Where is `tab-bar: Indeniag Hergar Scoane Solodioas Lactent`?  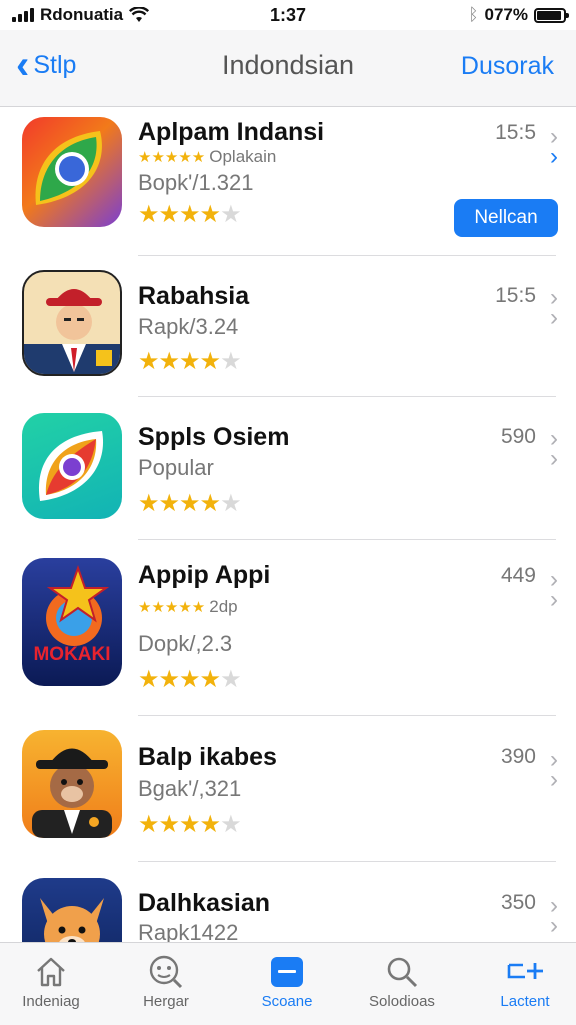
tab-bar: Indeniag Hergar Scoane Solodioas Lactent is located at coordinates (288, 983).